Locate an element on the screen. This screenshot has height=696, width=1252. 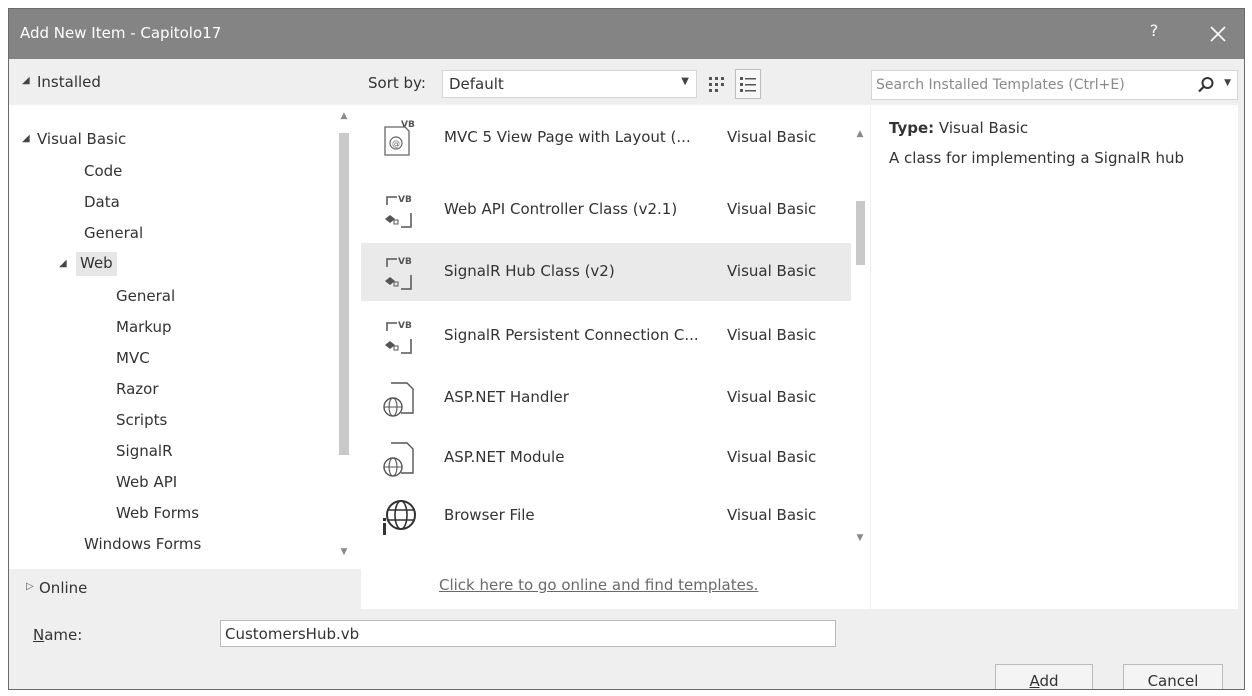
name-label: Name: is located at coordinates (57, 635).